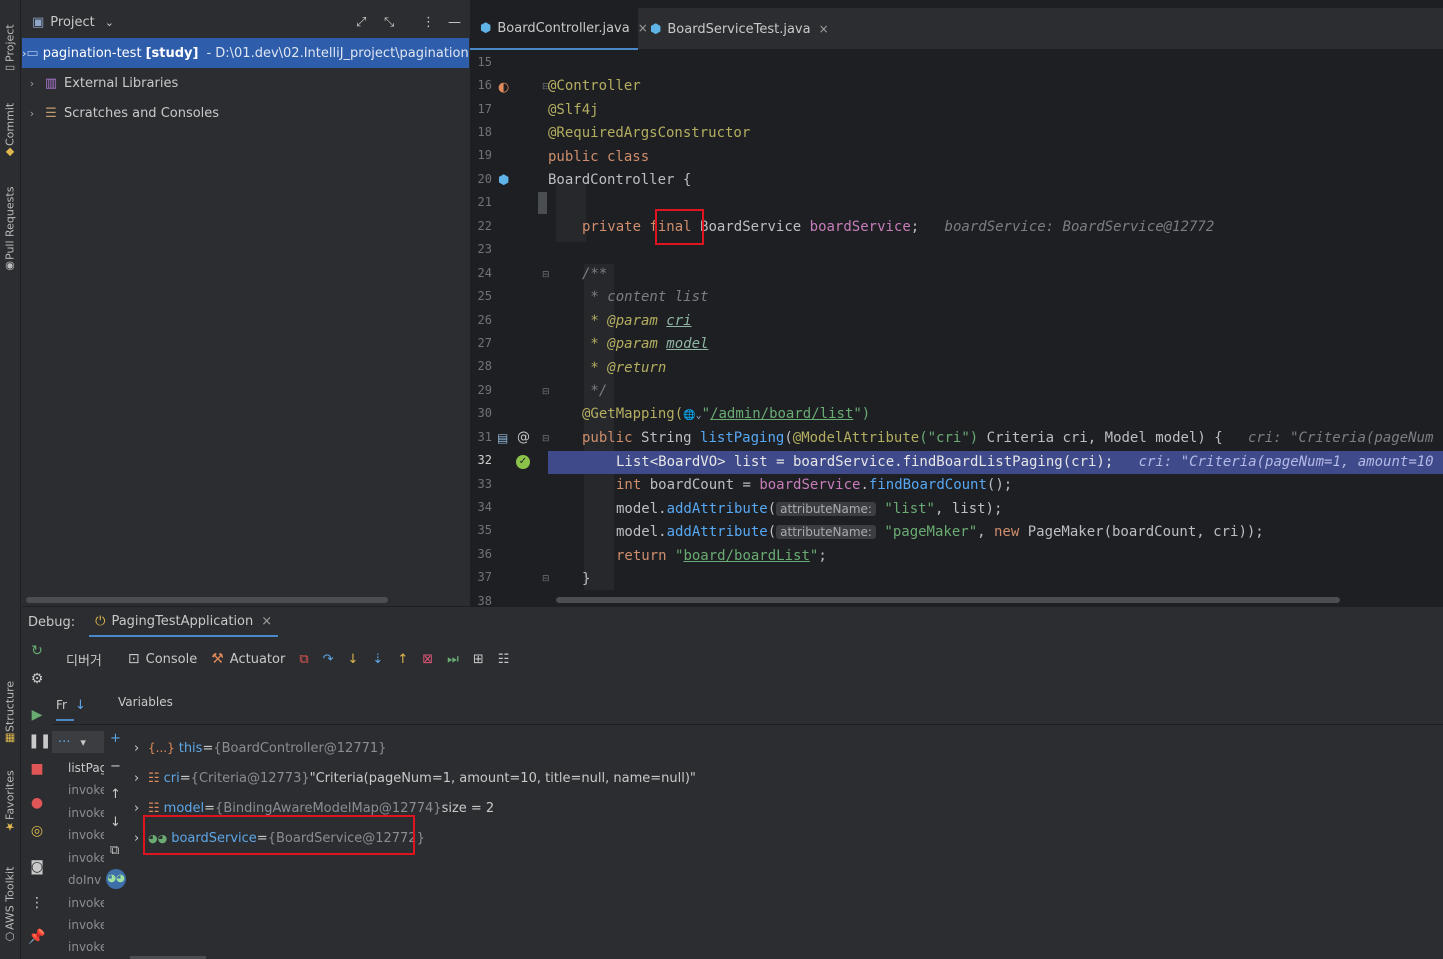 This screenshot has height=959, width=1443. Describe the element at coordinates (10, 223) in the screenshot. I see `pull-requests-tool-label: Pull Requests` at that location.